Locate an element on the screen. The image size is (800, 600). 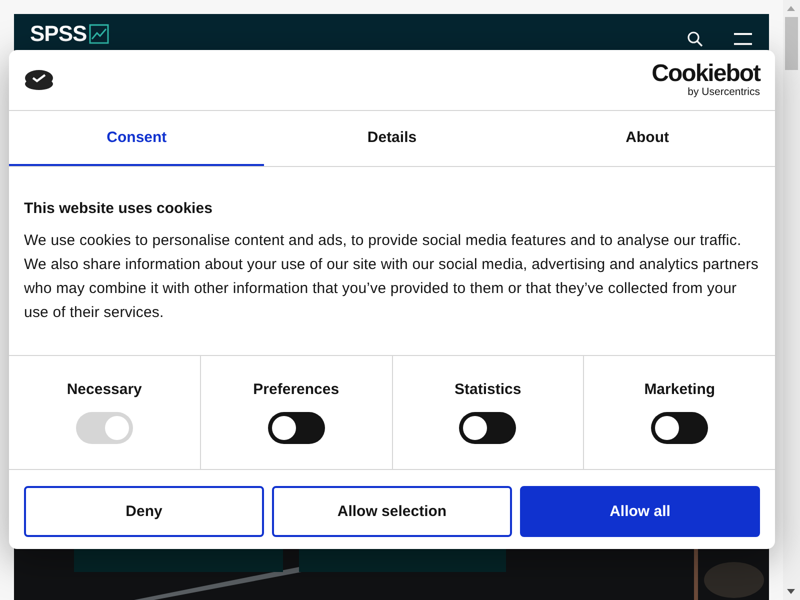
dialog-text: We use cookies to personalise content and ads, to provide social media features and to analyse our traffic. We also share information about your use of our site with our social media, advertising and analytics partners who may combine it with other information that you’ve provided to them or that they’ve collected from your use of their services. is located at coordinates (392, 277).